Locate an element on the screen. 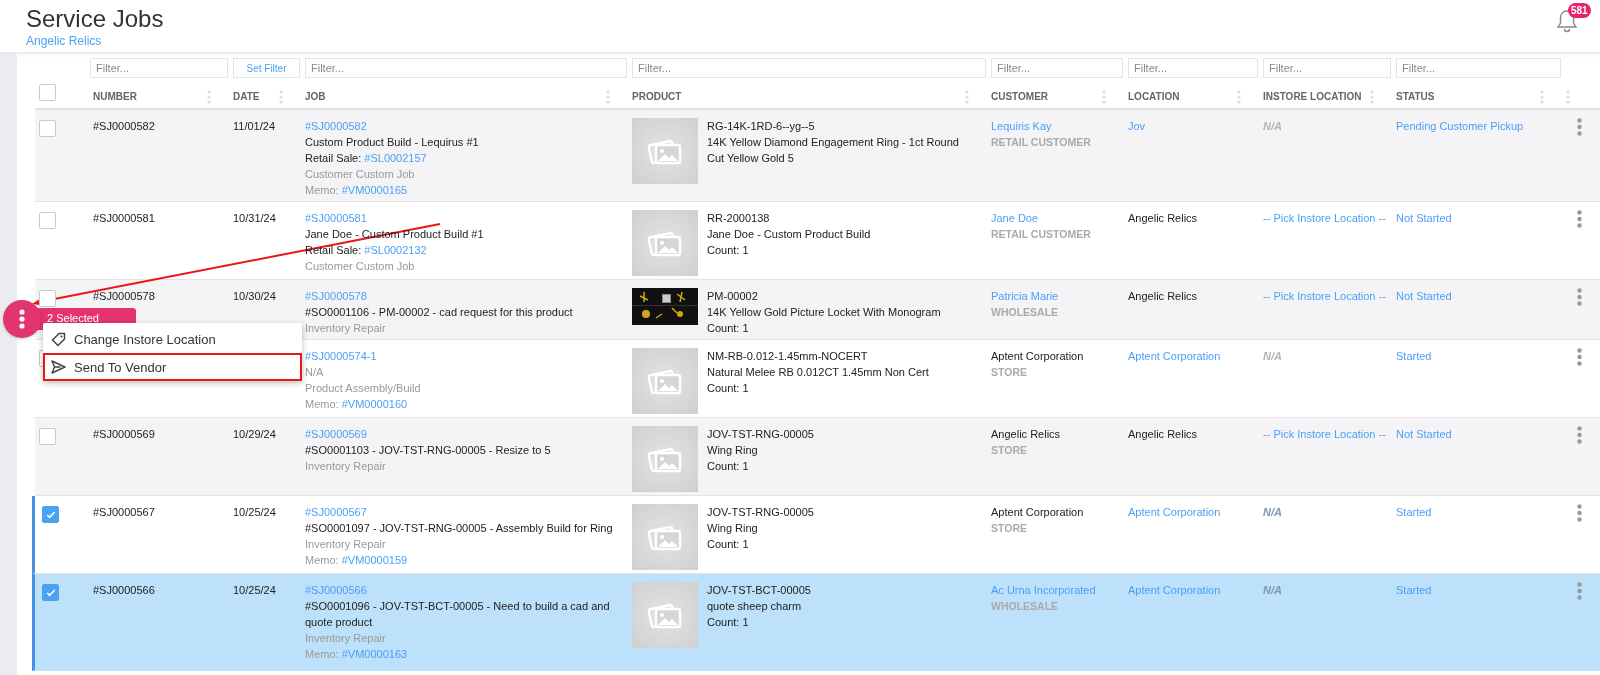  column-header: DATE is located at coordinates (246, 96).